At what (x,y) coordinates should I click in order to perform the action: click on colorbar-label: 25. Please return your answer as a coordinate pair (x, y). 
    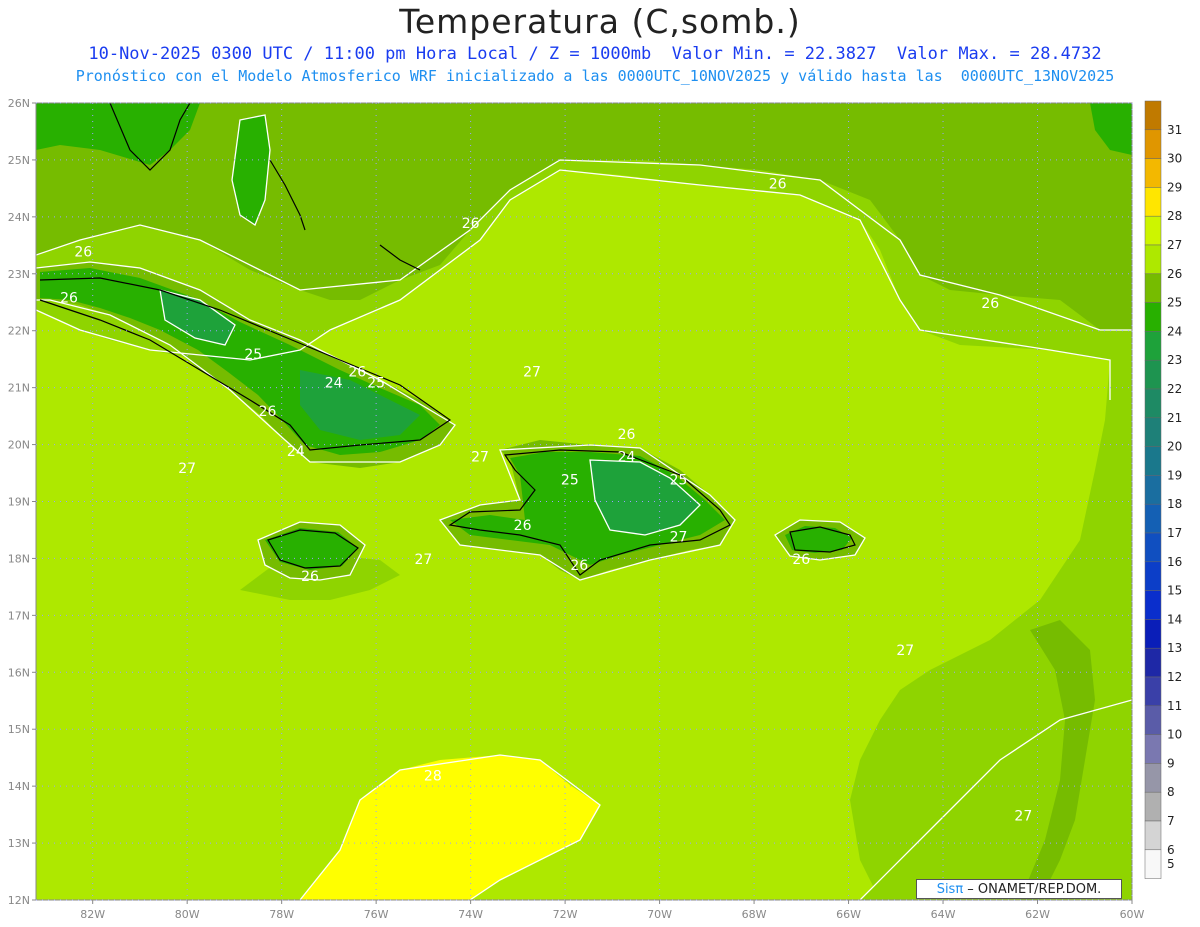
    Looking at the image, I should click on (1174, 303).